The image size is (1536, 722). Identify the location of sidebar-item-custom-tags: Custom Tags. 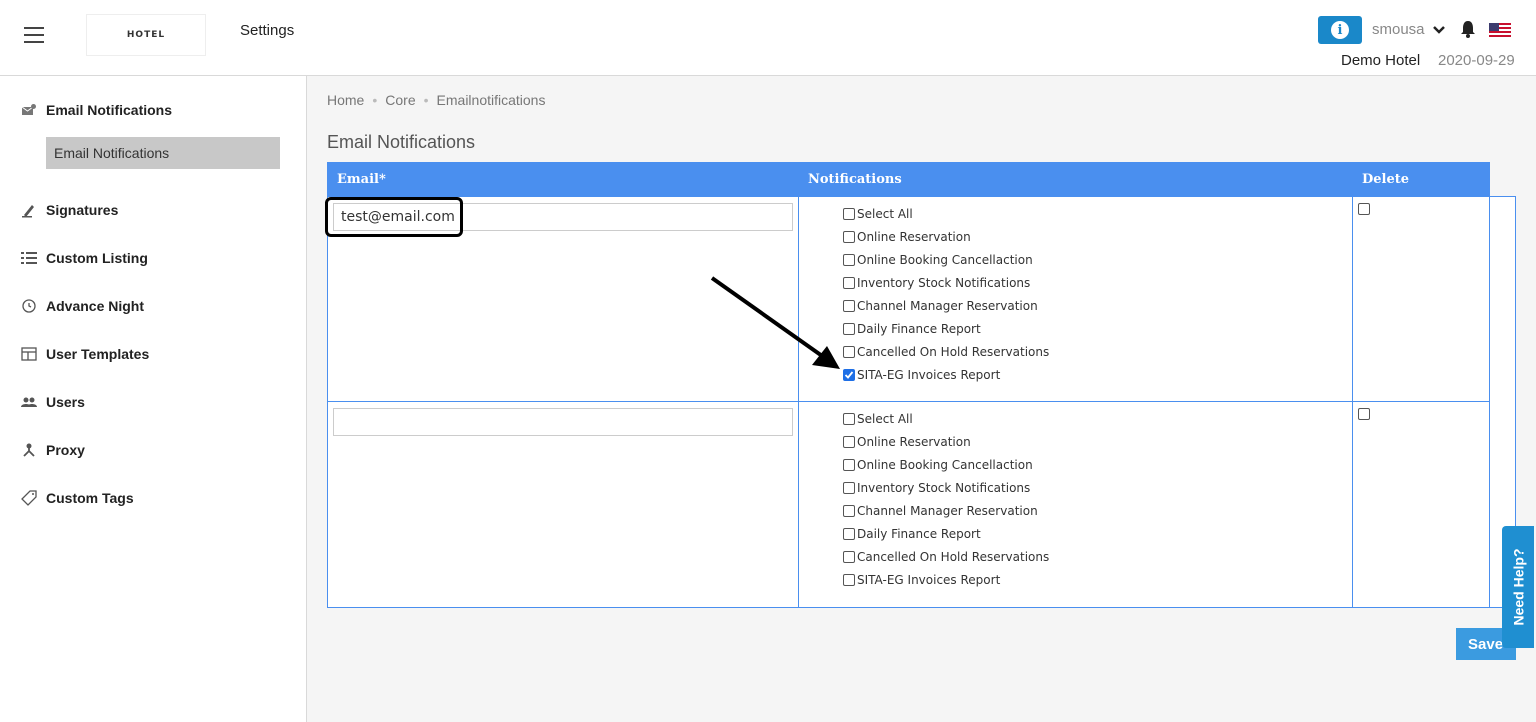
(77, 498).